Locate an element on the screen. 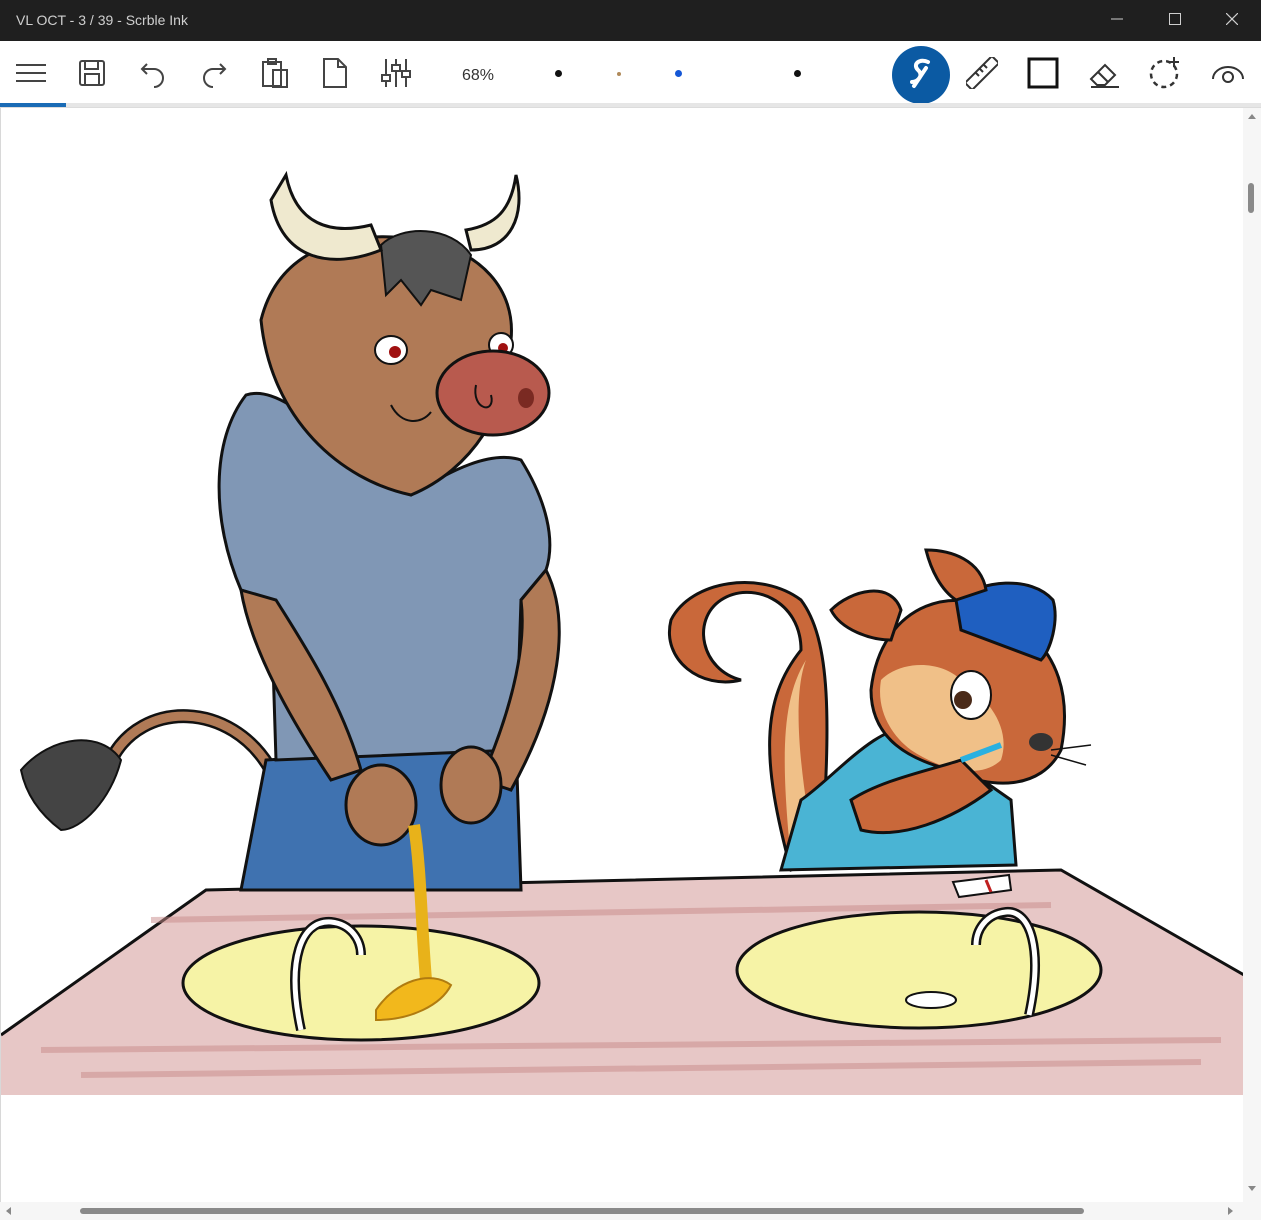  scrble-pen-button is located at coordinates (921, 75).